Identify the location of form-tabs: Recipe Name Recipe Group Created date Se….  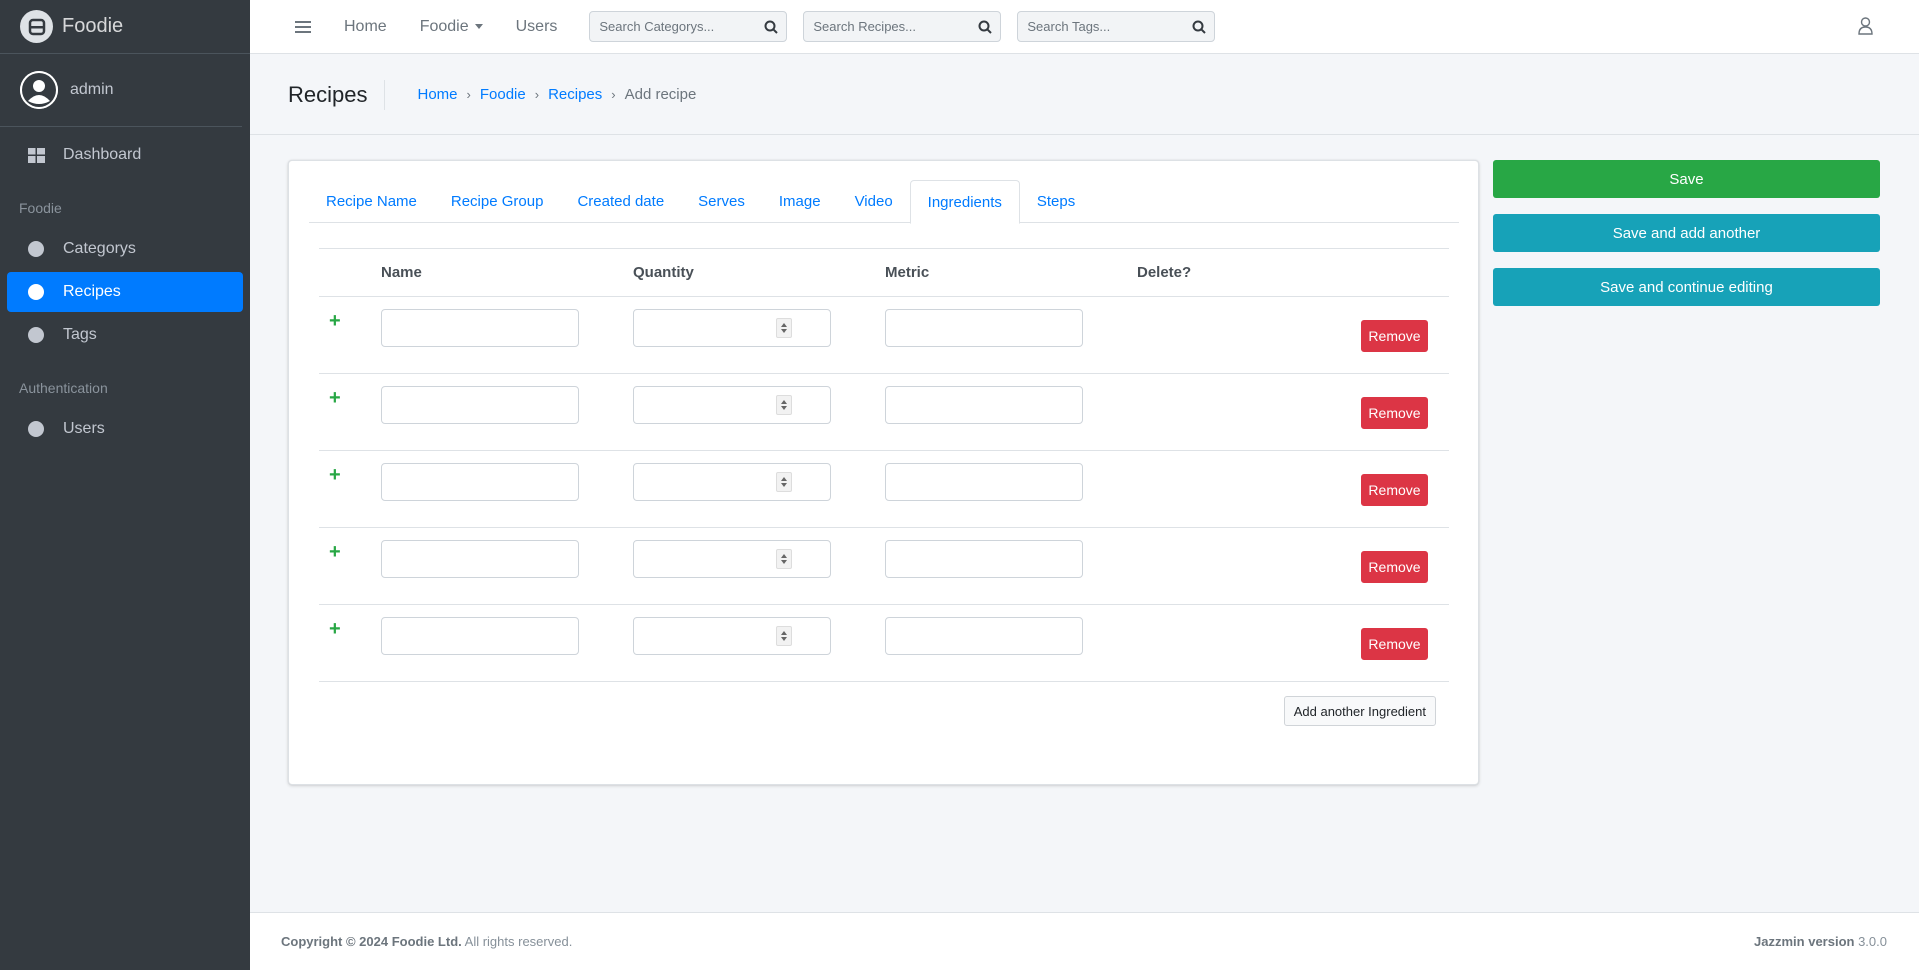
(884, 202).